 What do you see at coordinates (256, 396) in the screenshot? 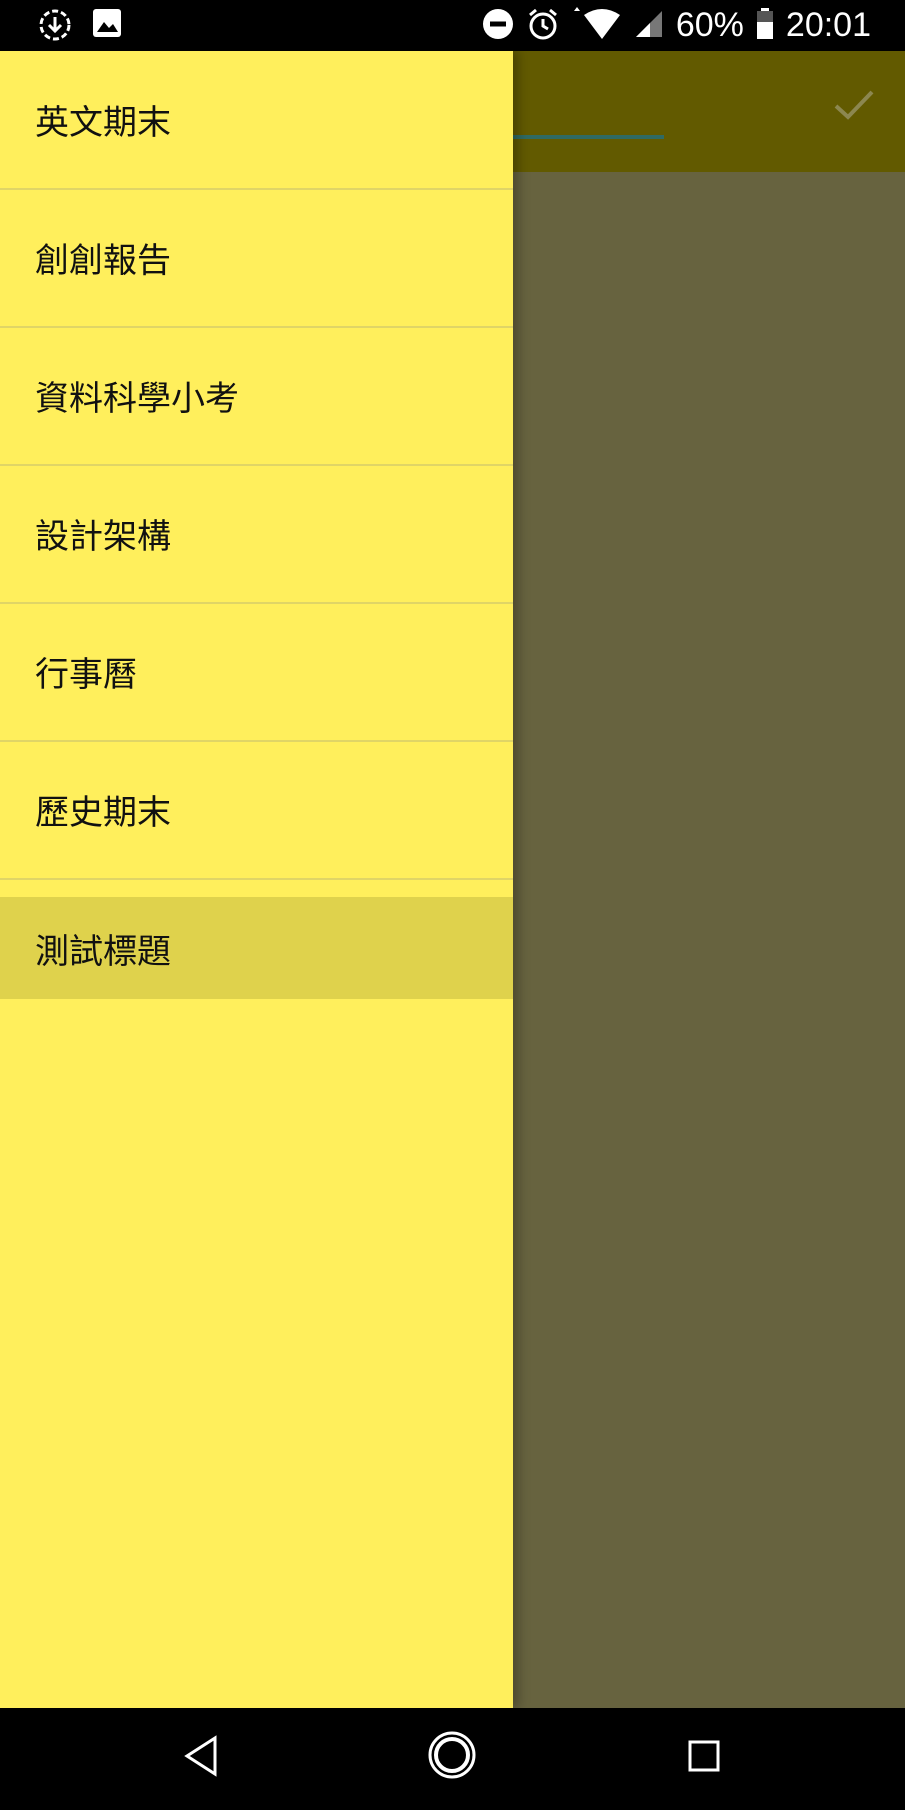
I see `drawer-item-2: 資料科學小考` at bounding box center [256, 396].